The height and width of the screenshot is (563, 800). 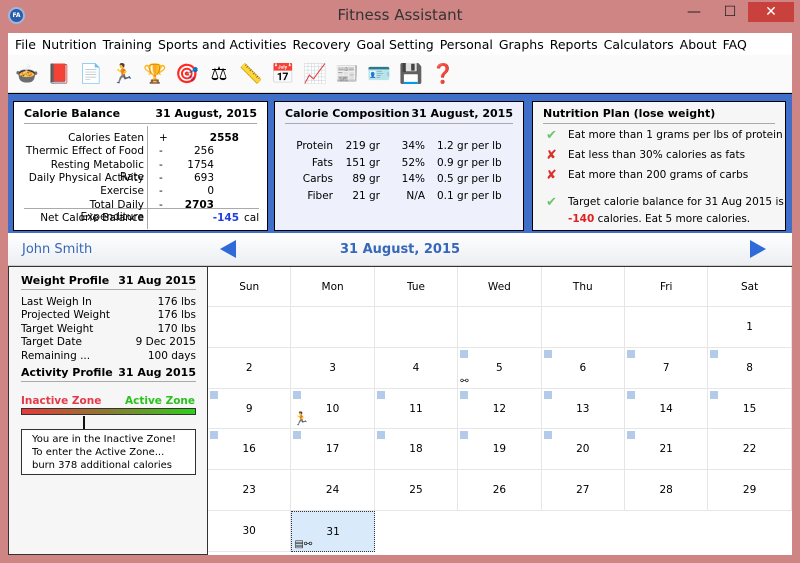 I want to click on menu-nutrition: Nutrition, so click(x=69, y=44).